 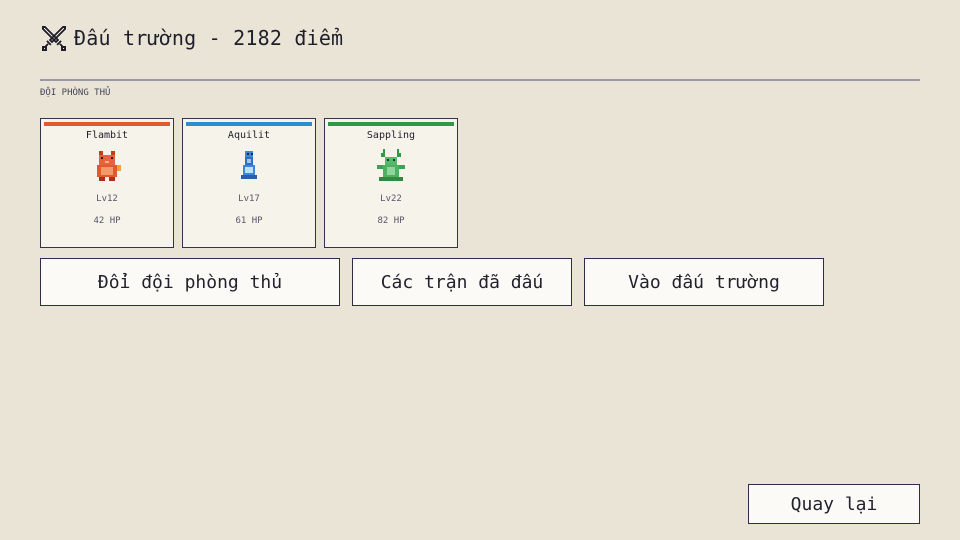 What do you see at coordinates (107, 165) in the screenshot?
I see `flambit-sprite-icon` at bounding box center [107, 165].